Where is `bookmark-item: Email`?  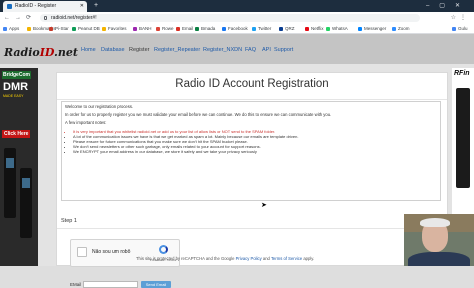 bookmark-item: Email is located at coordinates (184, 29).